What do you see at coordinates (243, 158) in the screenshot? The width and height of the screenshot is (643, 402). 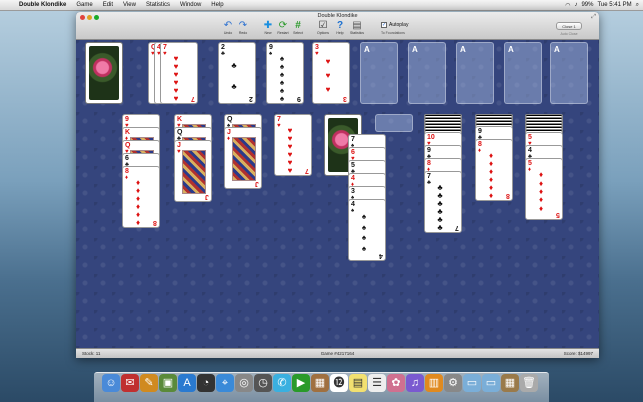 I see `playing-card: J ♦ J` at bounding box center [243, 158].